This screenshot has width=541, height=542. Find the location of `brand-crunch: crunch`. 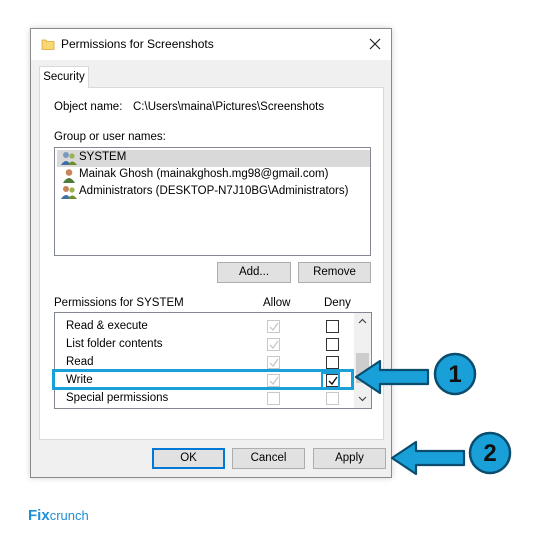

brand-crunch: crunch is located at coordinates (69, 515).